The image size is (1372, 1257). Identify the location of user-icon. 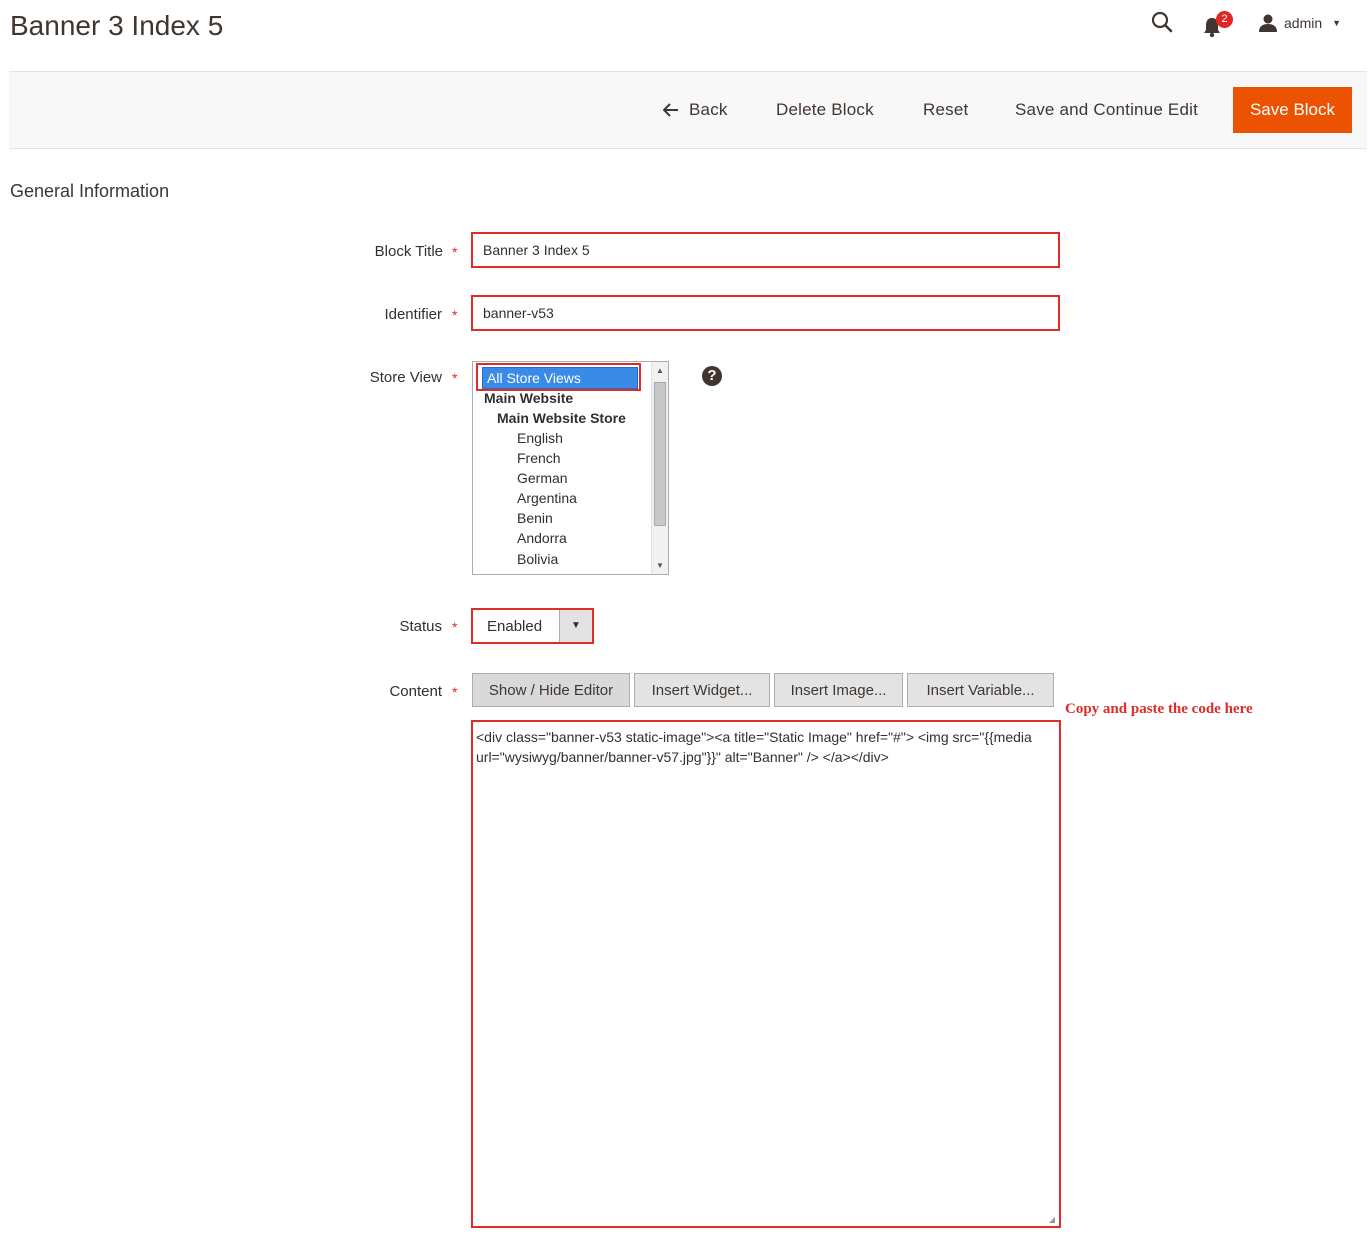
(1268, 23).